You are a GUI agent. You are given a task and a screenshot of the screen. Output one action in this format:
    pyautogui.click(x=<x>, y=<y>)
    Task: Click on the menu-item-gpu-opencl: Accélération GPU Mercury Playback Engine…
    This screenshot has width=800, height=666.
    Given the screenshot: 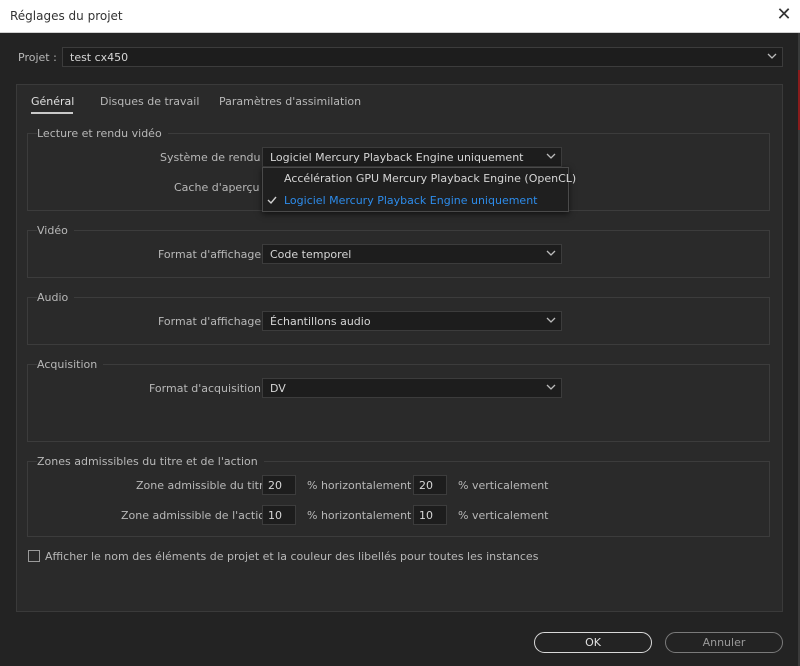 What is the action you would take?
    pyautogui.click(x=430, y=178)
    